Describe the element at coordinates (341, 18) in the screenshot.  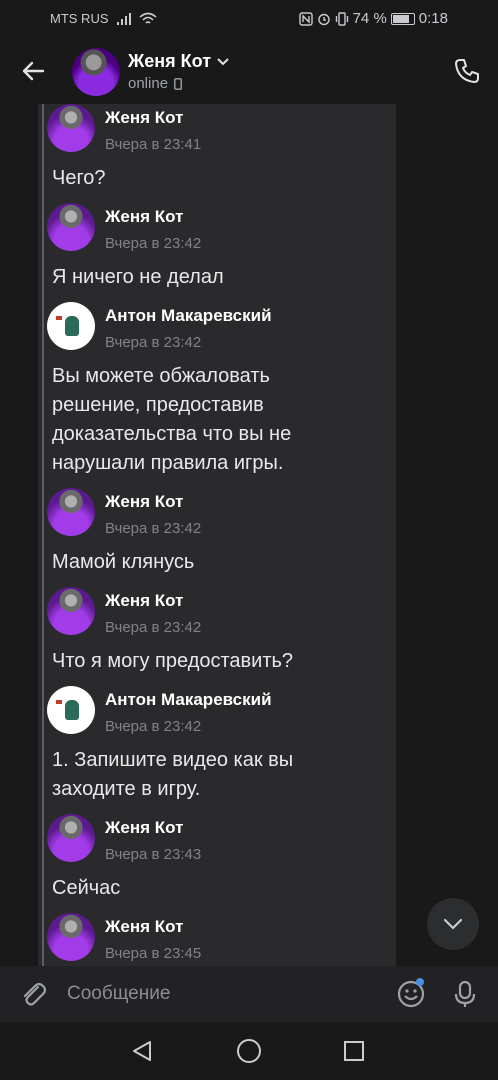
I see `vibrate-icon` at that location.